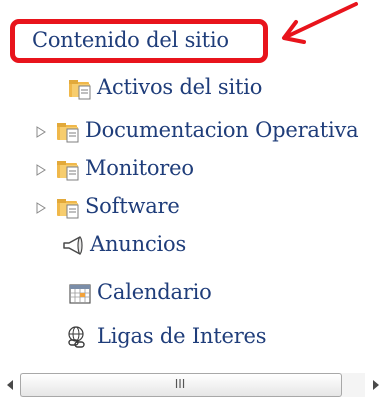 Image resolution: width=386 pixels, height=401 pixels. I want to click on scroll-right-arrow-icon, so click(376, 385).